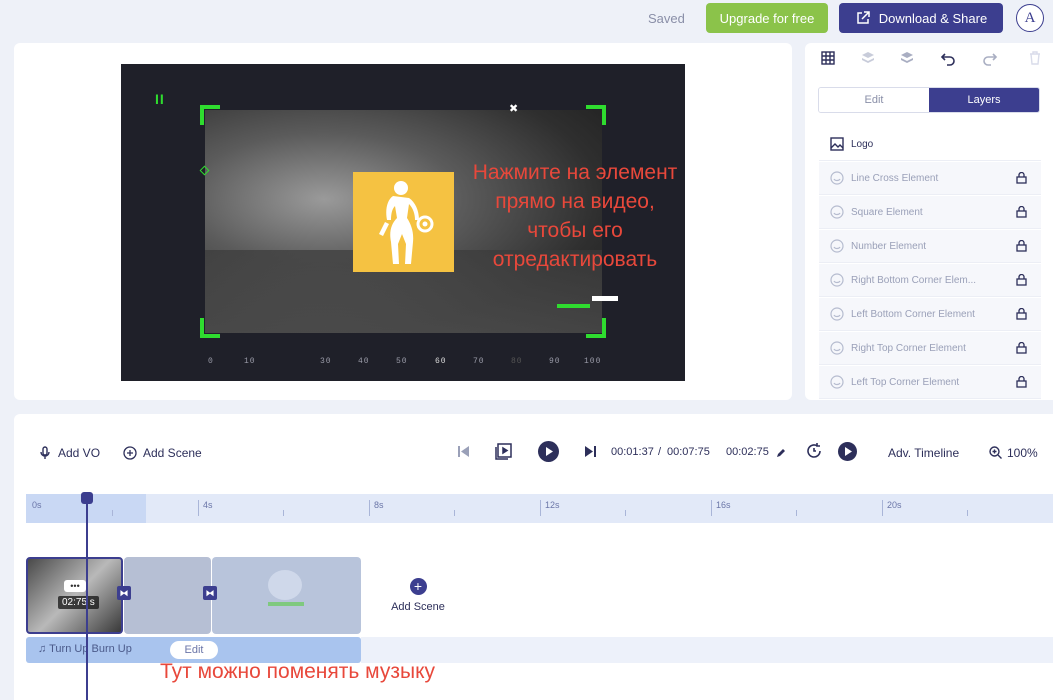  What do you see at coordinates (933, 18) in the screenshot?
I see `download-share-label: Download & Share` at bounding box center [933, 18].